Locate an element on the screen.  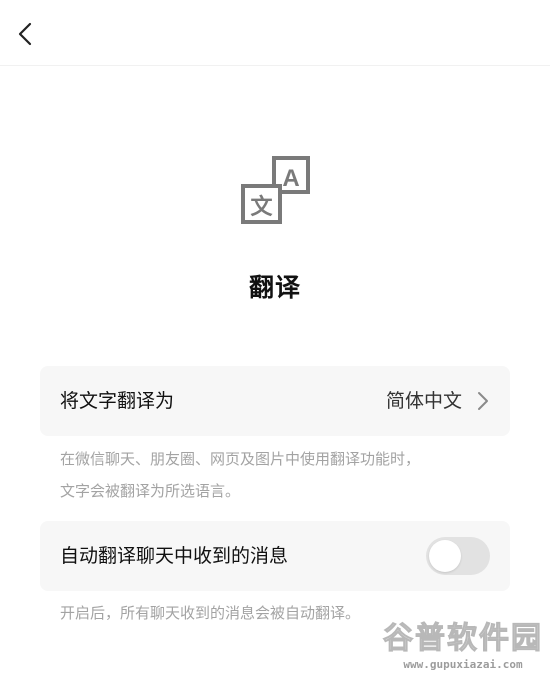
translate-icon-letter-wen: 文 is located at coordinates (261, 207).